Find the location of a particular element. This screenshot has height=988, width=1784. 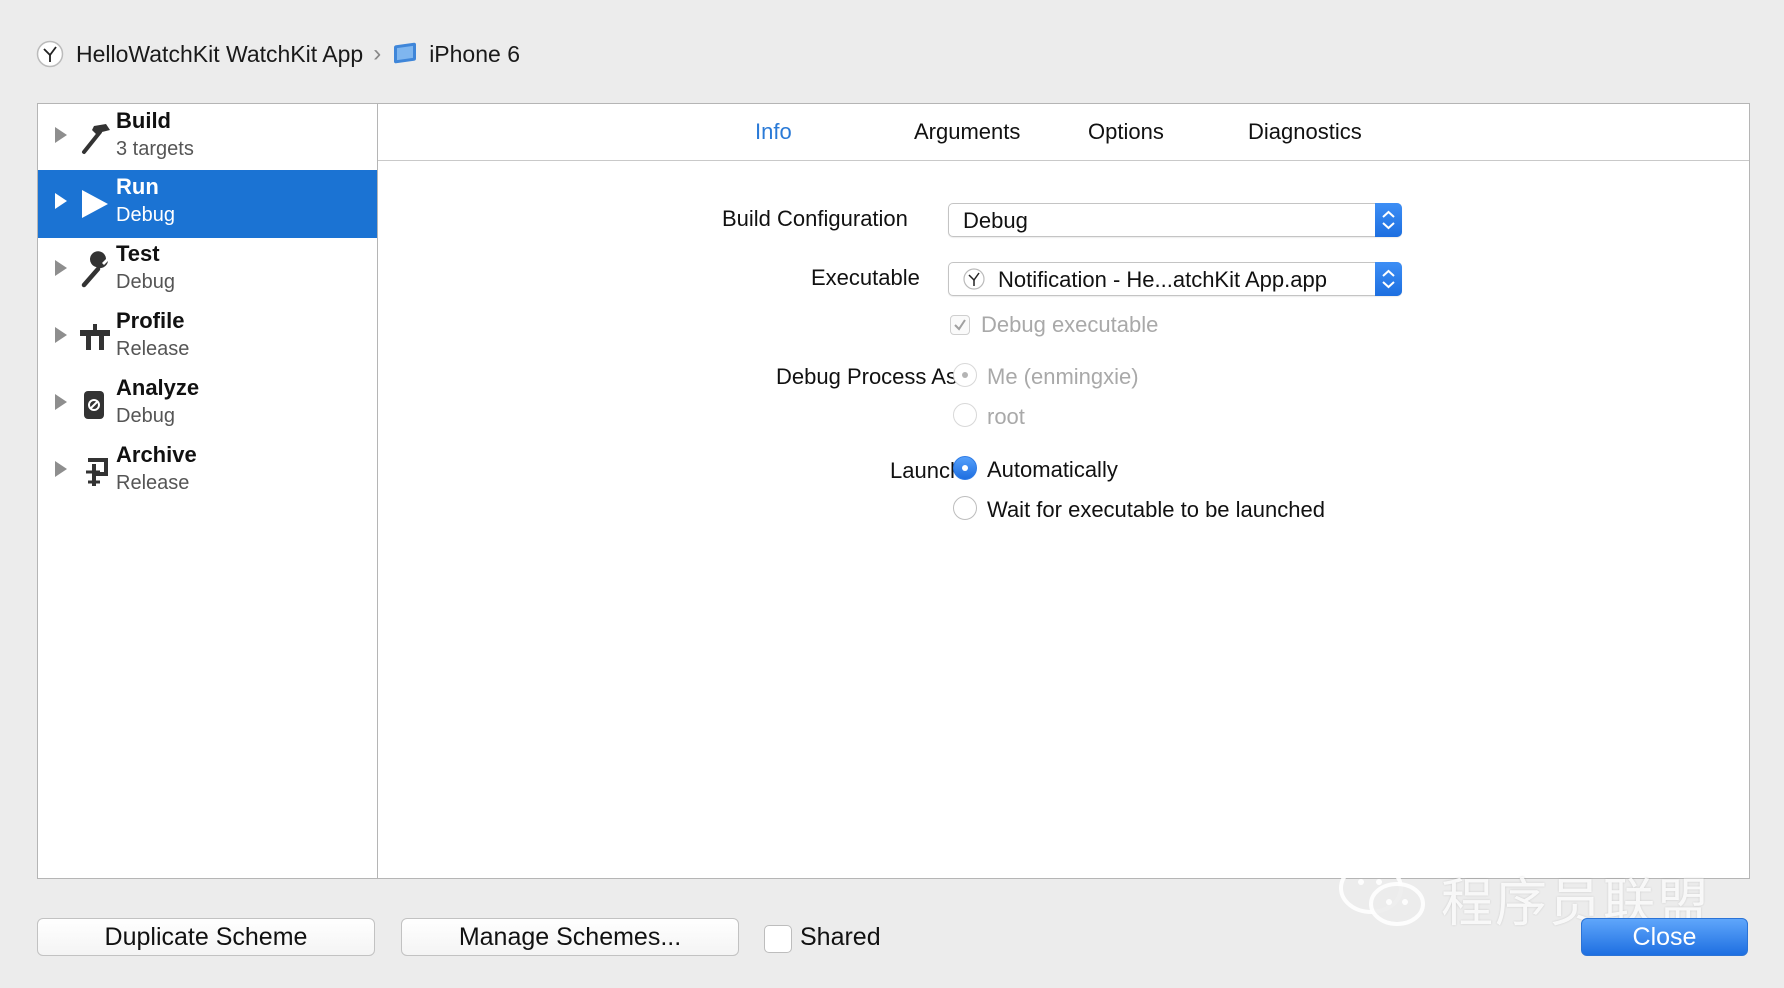

sidebar-item-title: Test is located at coordinates (138, 253).